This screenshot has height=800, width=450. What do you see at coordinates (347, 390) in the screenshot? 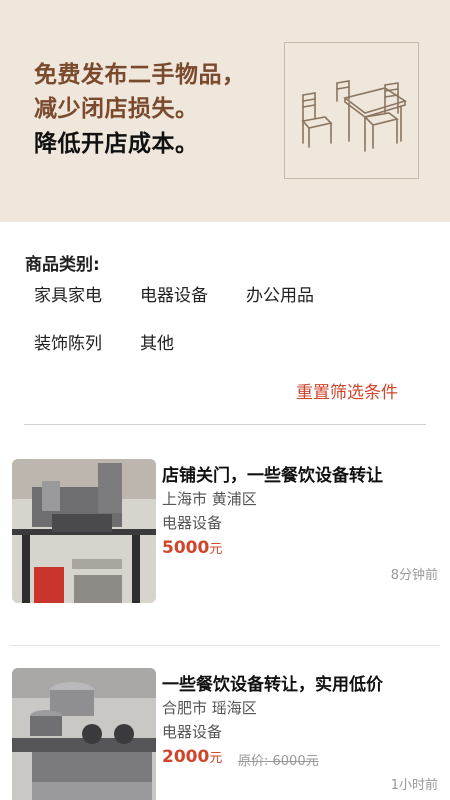
I see `reset-filters-link: 重置筛选条件` at bounding box center [347, 390].